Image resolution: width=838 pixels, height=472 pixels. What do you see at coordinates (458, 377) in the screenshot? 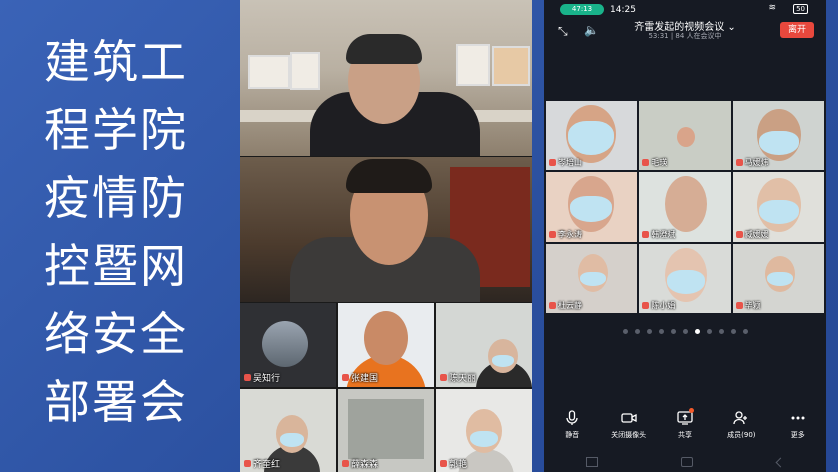
I see `participant-name-tag: 陈天丽` at bounding box center [458, 377].